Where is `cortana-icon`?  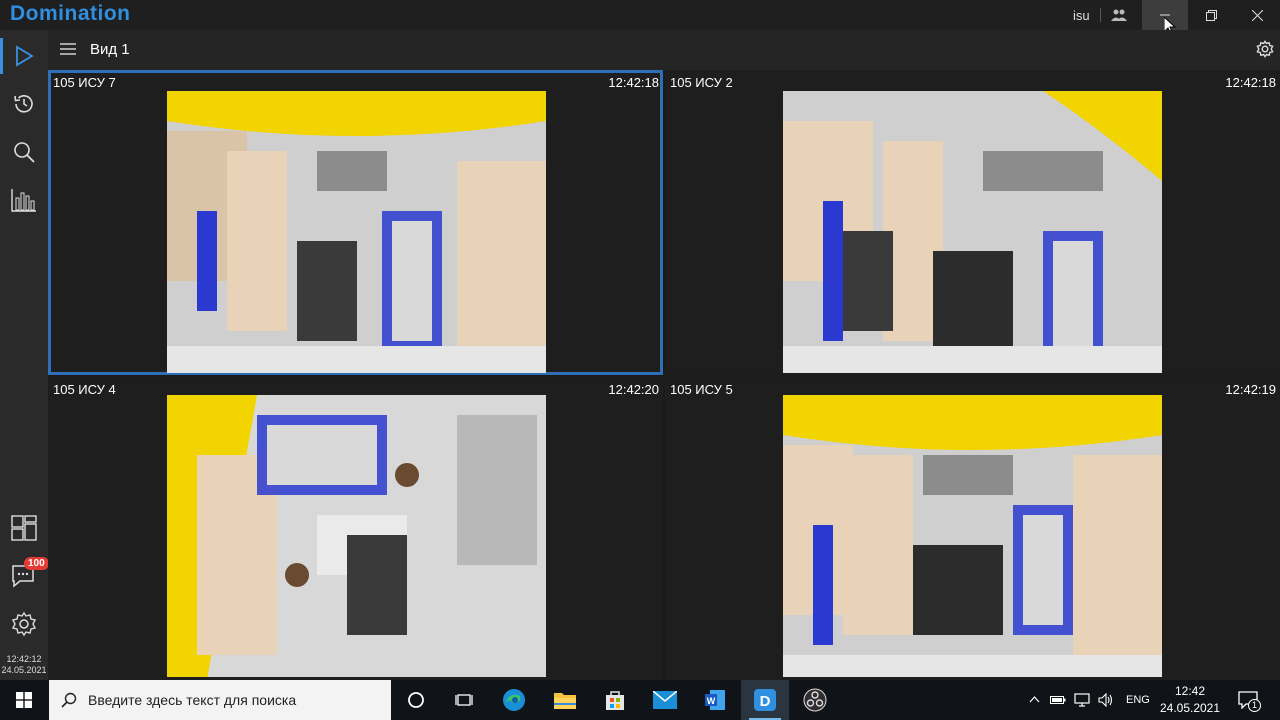
cortana-icon is located at coordinates (416, 700).